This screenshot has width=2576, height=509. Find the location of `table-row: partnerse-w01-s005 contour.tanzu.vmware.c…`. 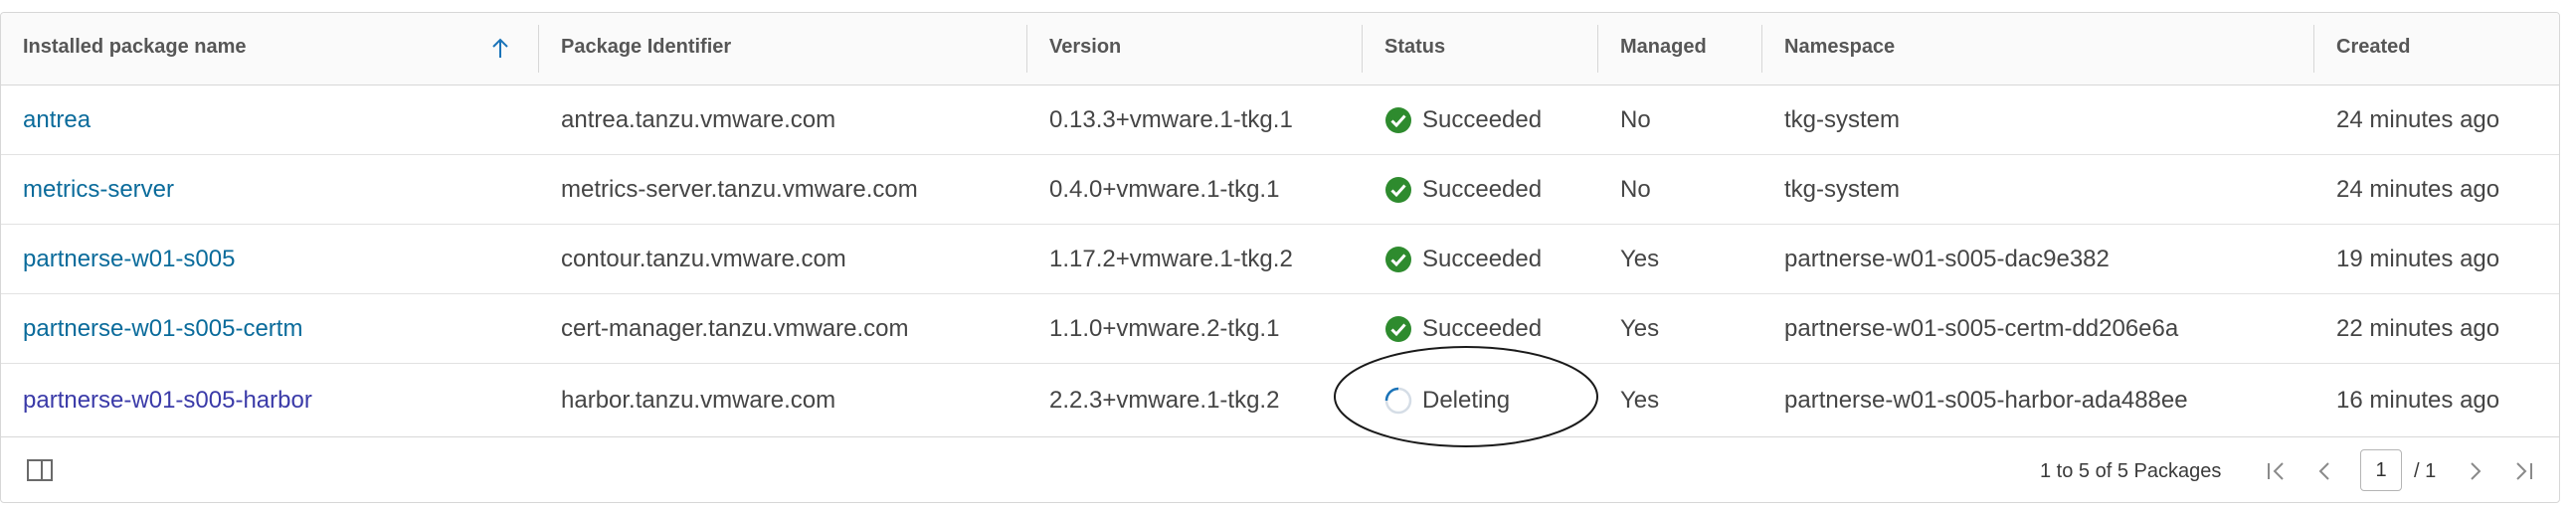

table-row: partnerse-w01-s005 contour.tanzu.vmware.c… is located at coordinates (1280, 259).